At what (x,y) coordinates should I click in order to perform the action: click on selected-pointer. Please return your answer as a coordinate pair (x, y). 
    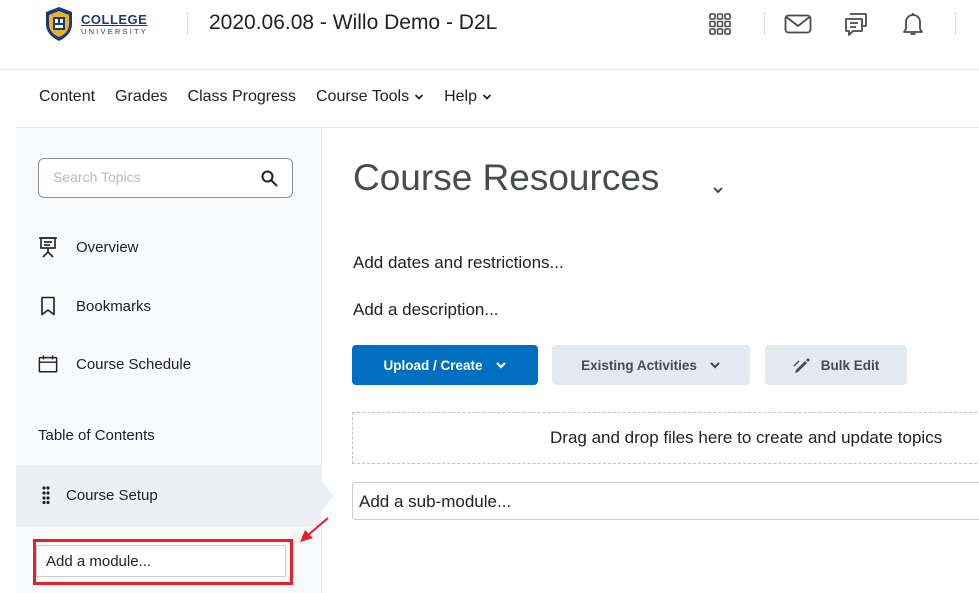
    Looking at the image, I should click on (328, 496).